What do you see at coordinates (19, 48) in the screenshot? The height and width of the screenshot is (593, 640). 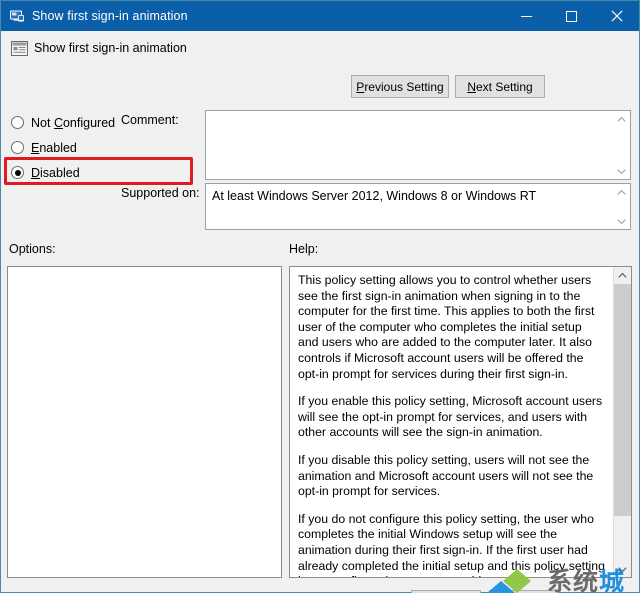 I see `policy-setting-icon` at bounding box center [19, 48].